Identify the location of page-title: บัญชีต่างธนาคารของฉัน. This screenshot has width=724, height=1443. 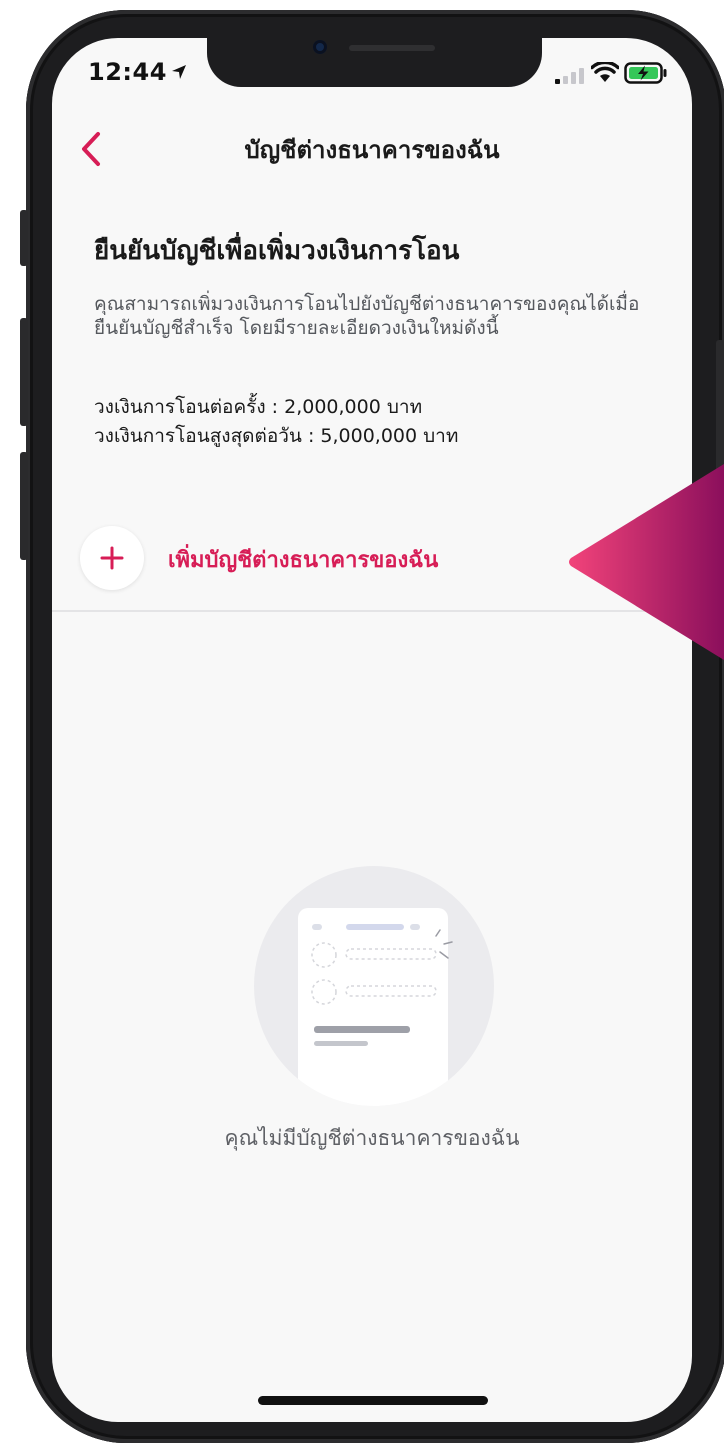
(372, 150).